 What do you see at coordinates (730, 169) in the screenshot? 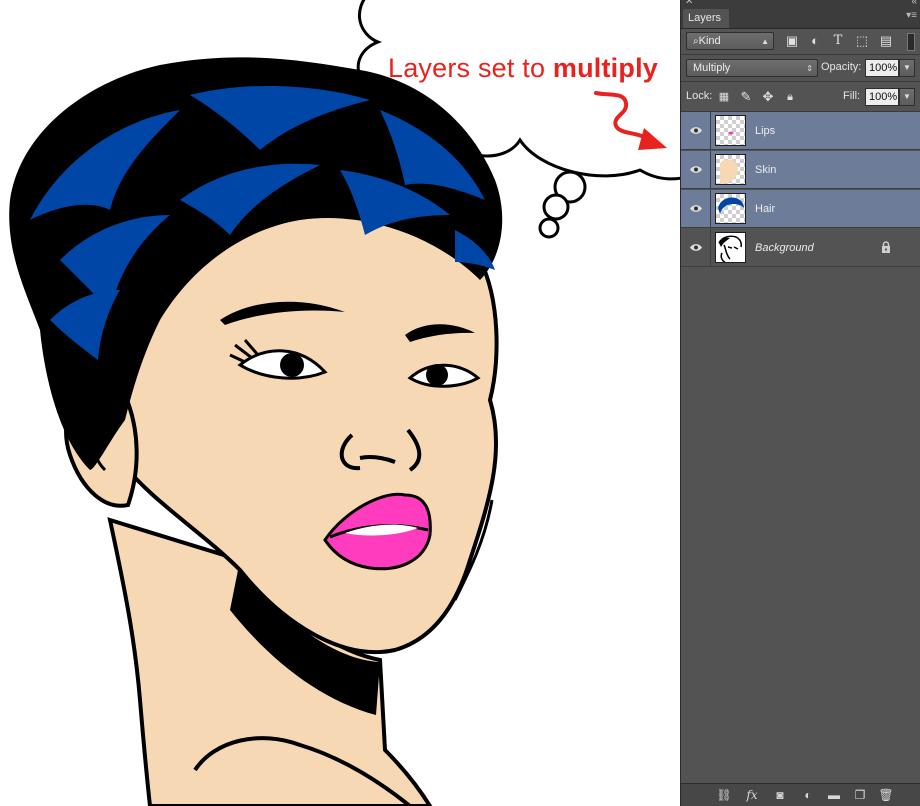
I see `layer-thumbnail-skin` at bounding box center [730, 169].